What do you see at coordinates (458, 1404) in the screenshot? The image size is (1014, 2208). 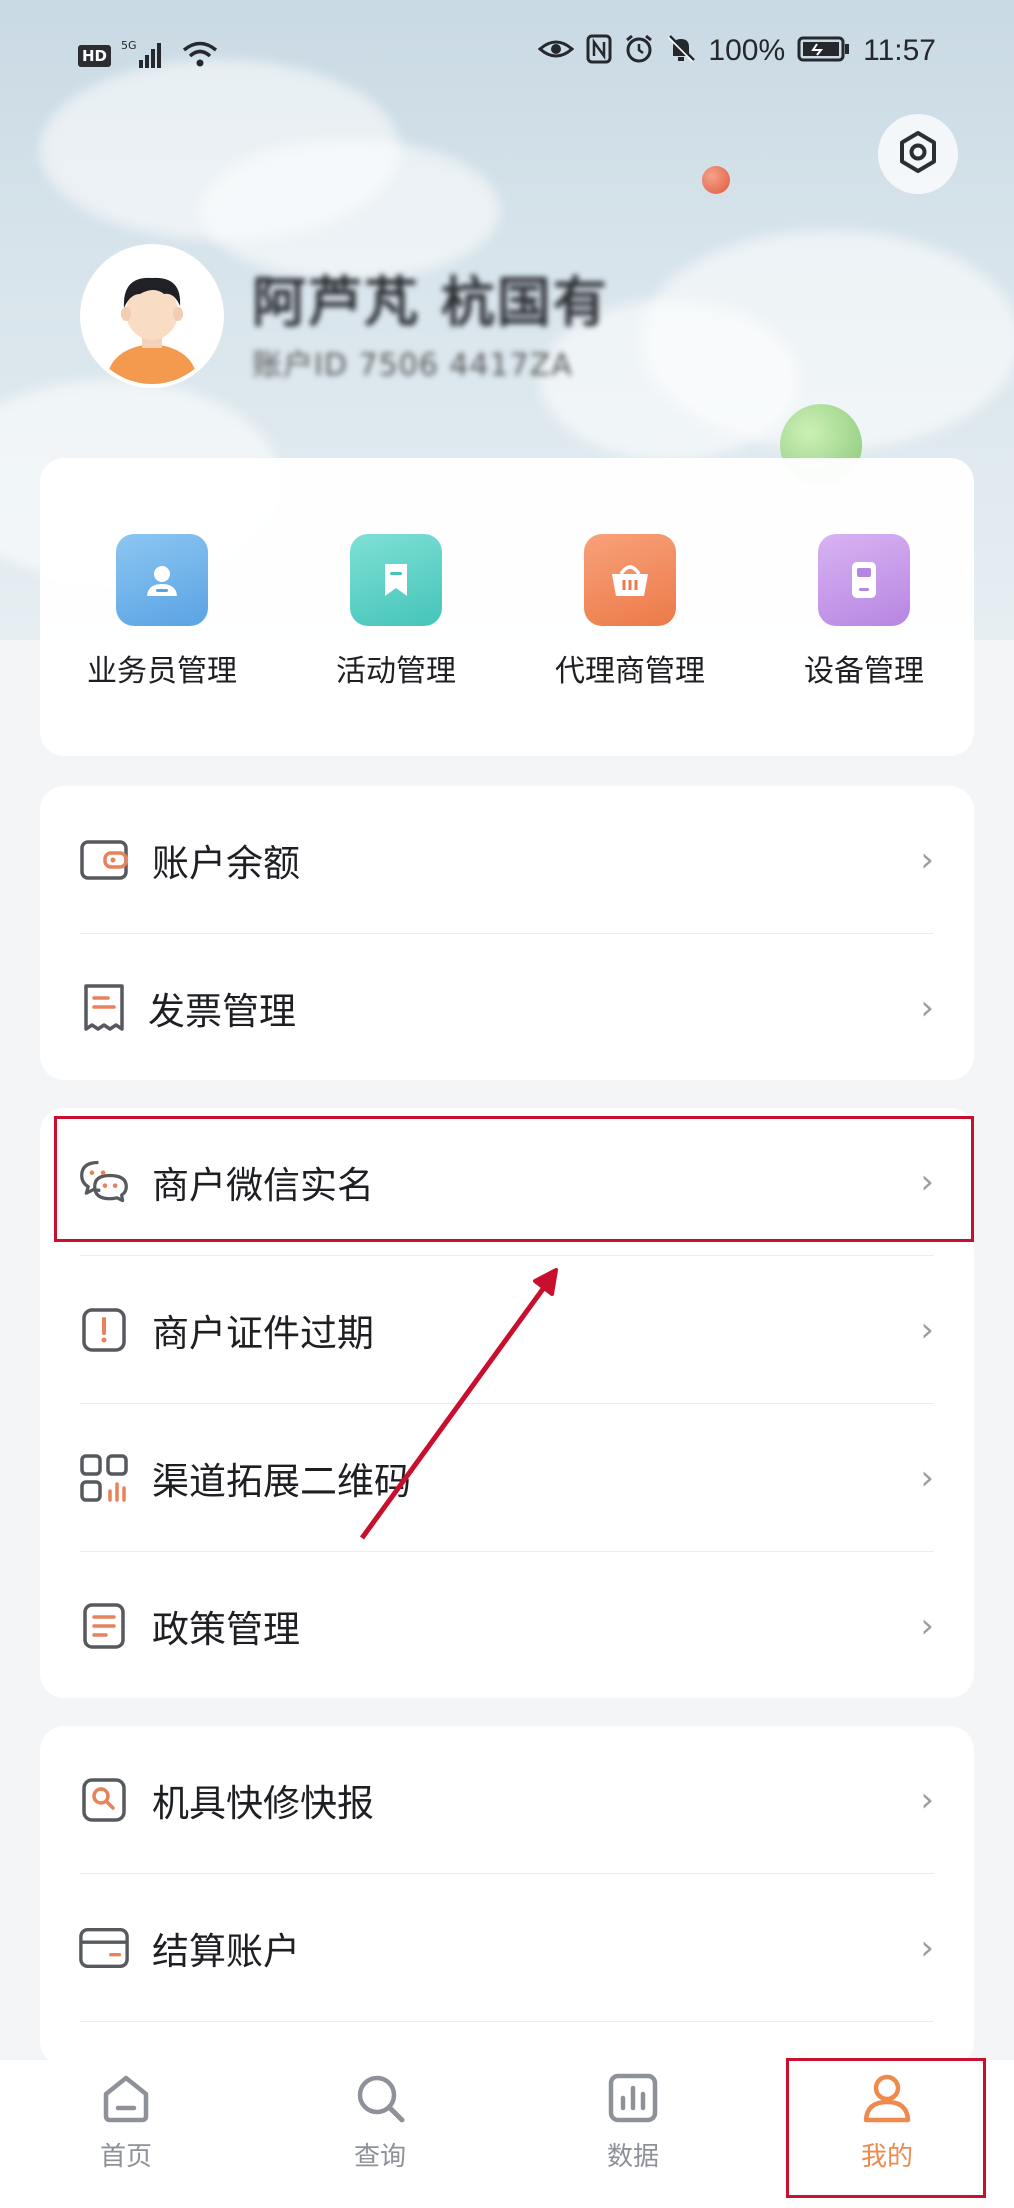 I see `annotation-arrow-icon` at bounding box center [458, 1404].